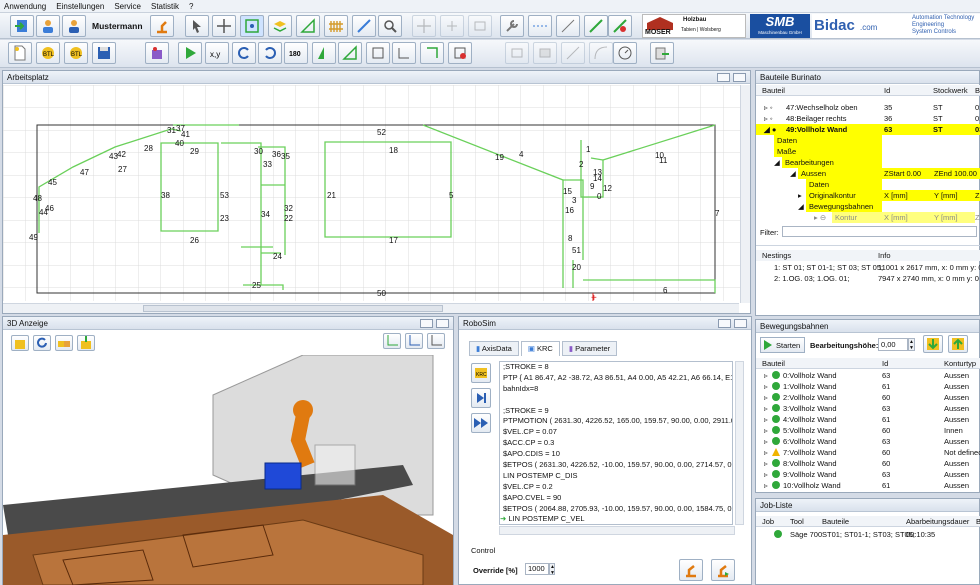 The height and width of the screenshot is (585, 980). Describe the element at coordinates (436, 341) in the screenshot. I see `view-axis-z-button` at that location.